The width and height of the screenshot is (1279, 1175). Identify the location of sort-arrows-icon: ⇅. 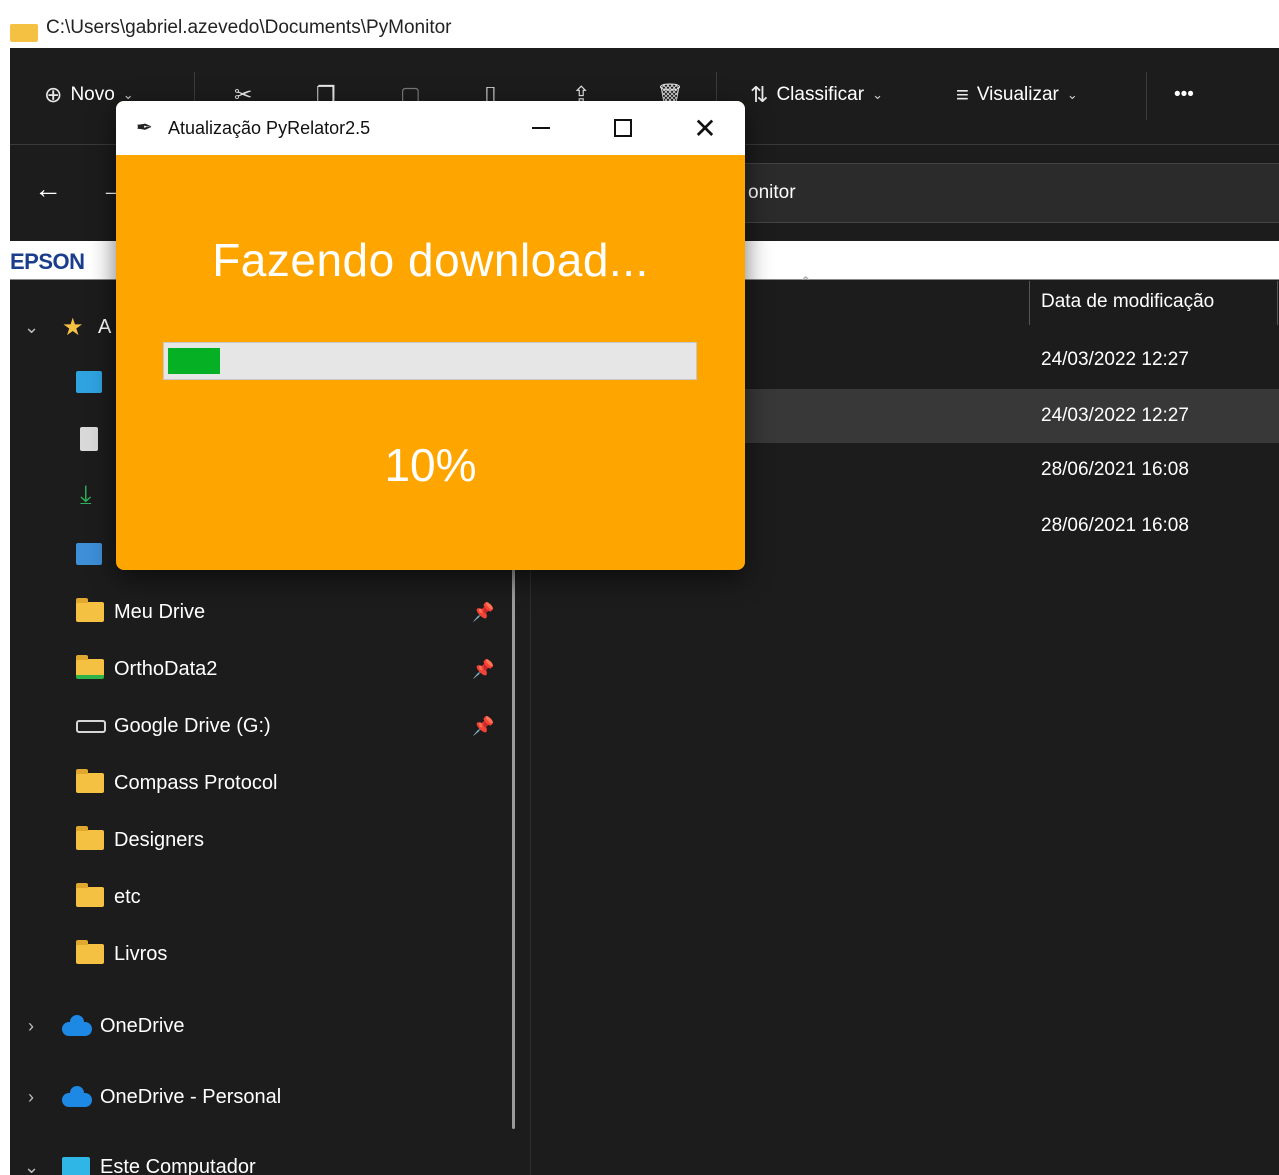
(759, 94).